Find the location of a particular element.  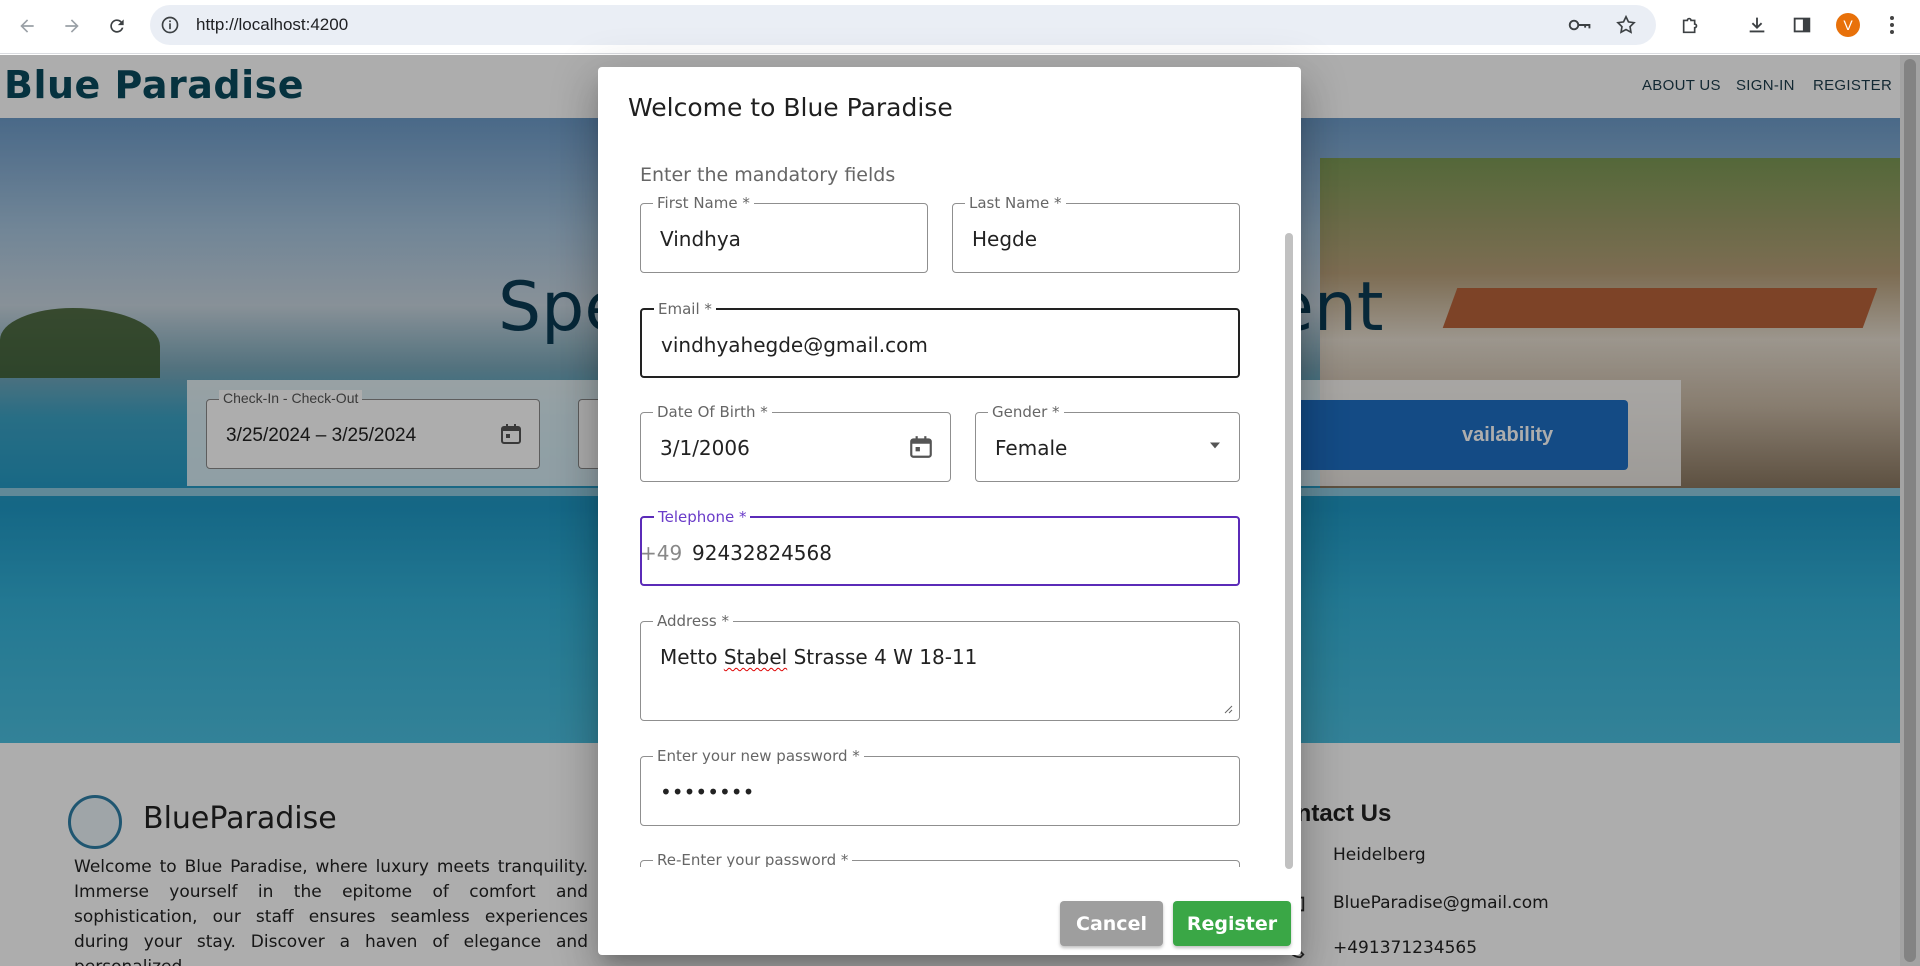

last-name-value: Hegde is located at coordinates (1005, 239).